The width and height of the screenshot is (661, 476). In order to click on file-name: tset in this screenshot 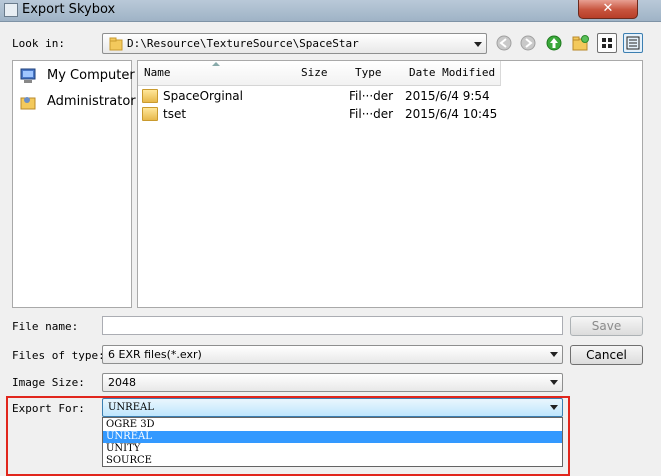, I will do `click(175, 114)`.